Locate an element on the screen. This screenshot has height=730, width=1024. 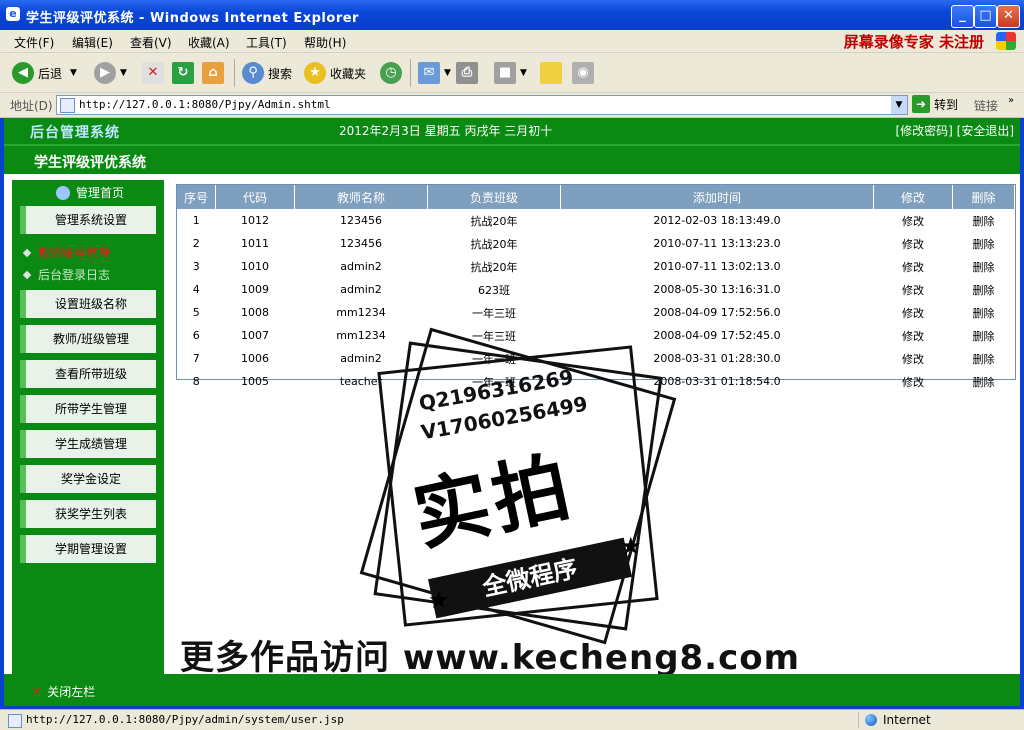
stop-button: ✕ is located at coordinates (155, 73).